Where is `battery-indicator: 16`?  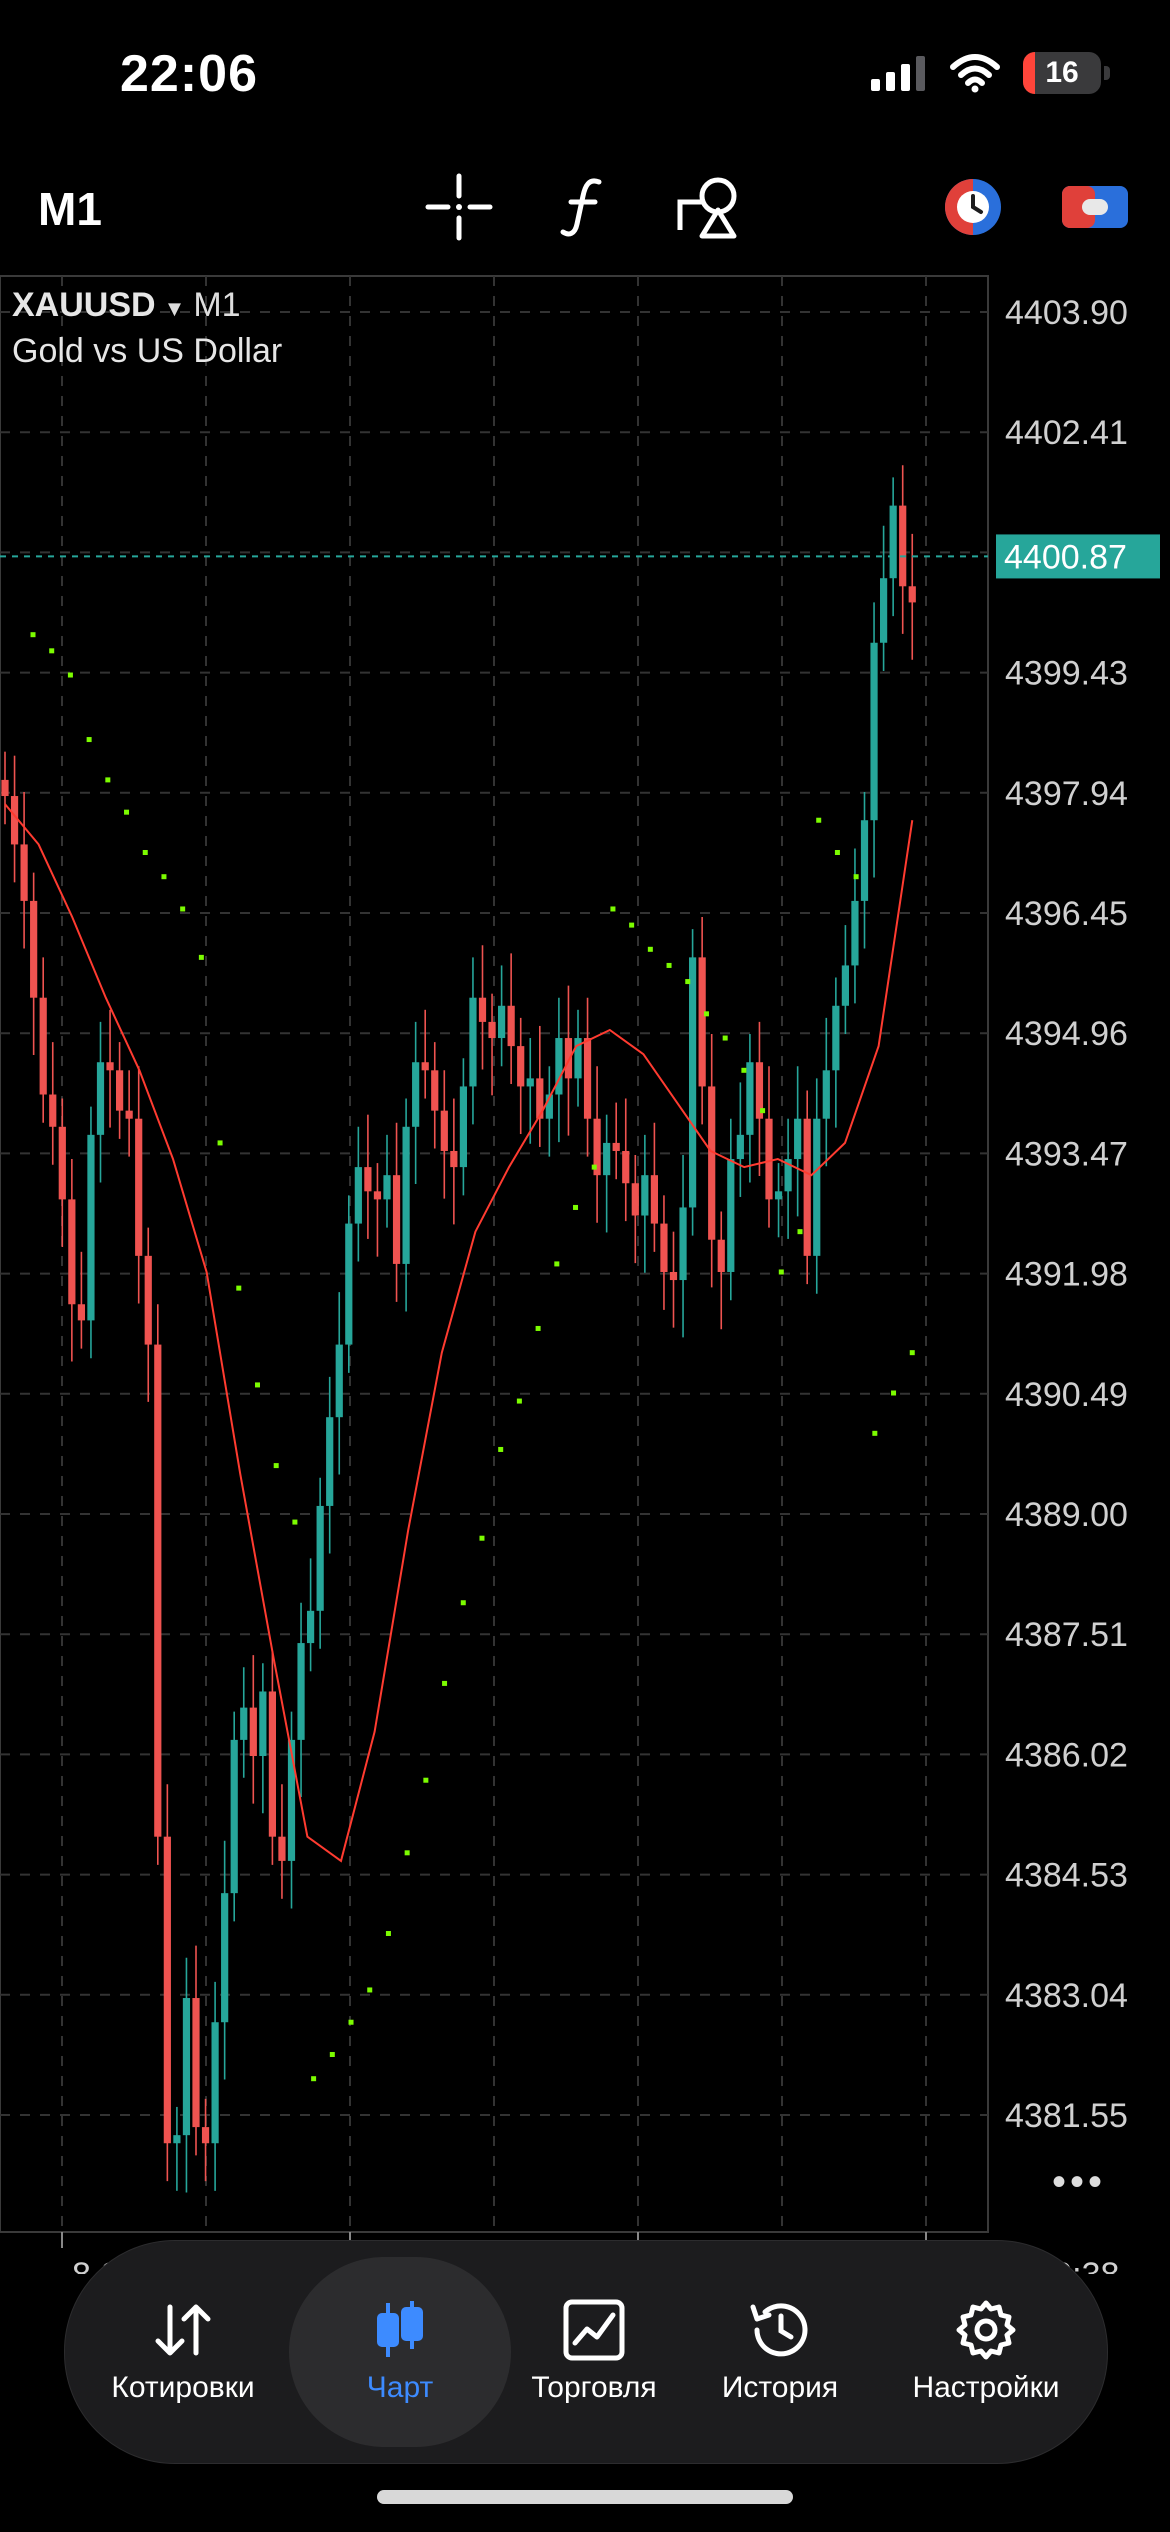 battery-indicator: 16 is located at coordinates (1066, 73).